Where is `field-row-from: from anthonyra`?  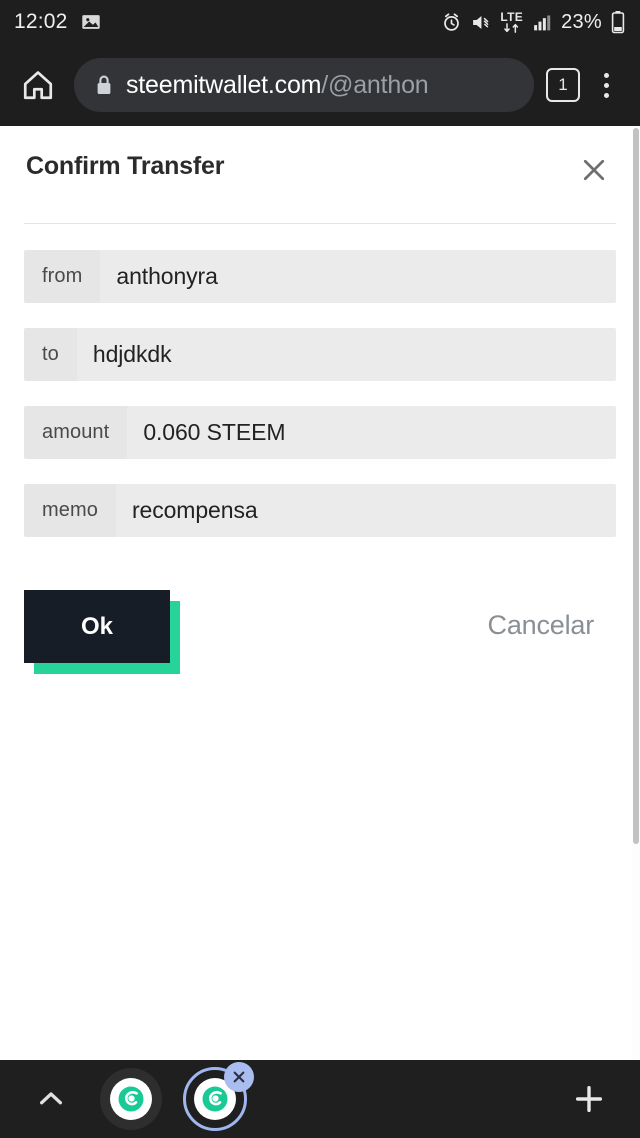
field-row-from: from anthonyra is located at coordinates (320, 276).